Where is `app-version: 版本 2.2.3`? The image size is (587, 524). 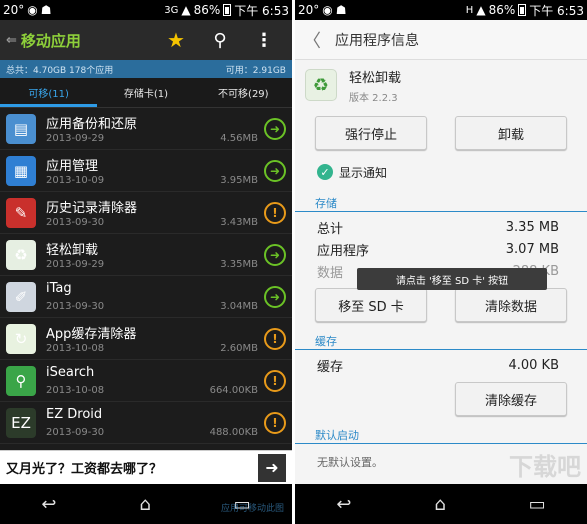
app-version: 版本 2.2.3 is located at coordinates (373, 98).